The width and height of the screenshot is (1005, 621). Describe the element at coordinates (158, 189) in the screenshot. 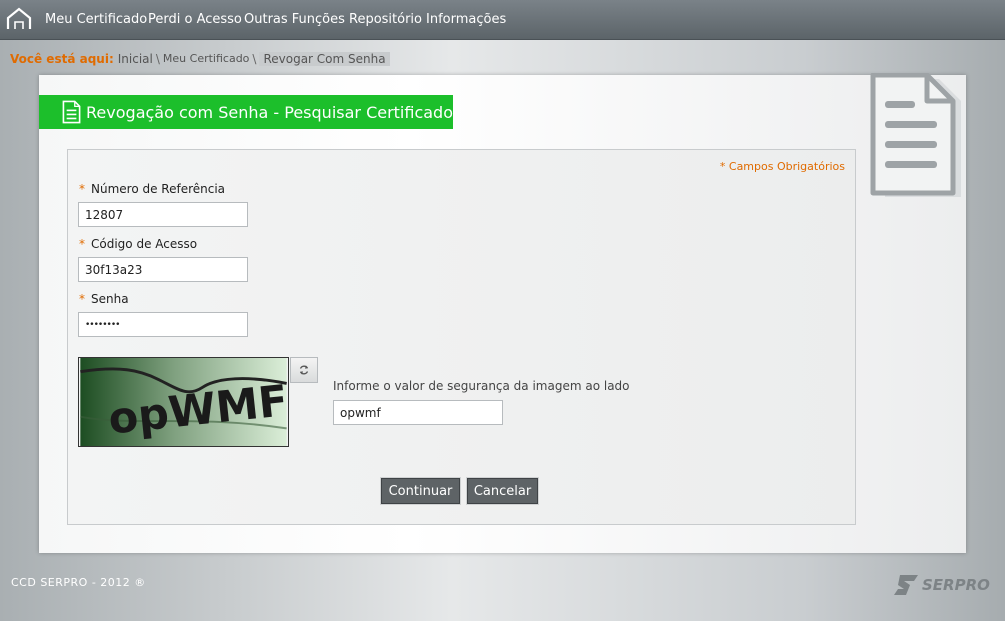

I see `reference-number-label-text: Número de Referência` at that location.